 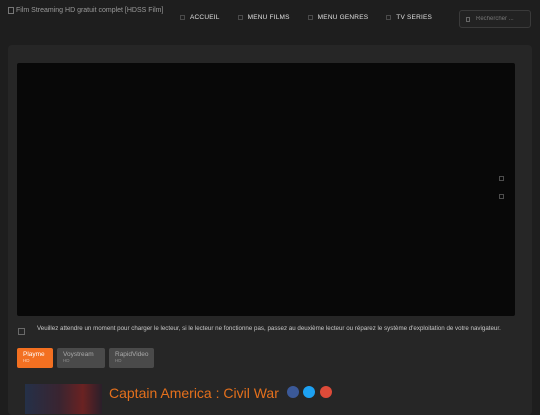 What do you see at coordinates (34, 354) in the screenshot?
I see `server-name: Playme` at bounding box center [34, 354].